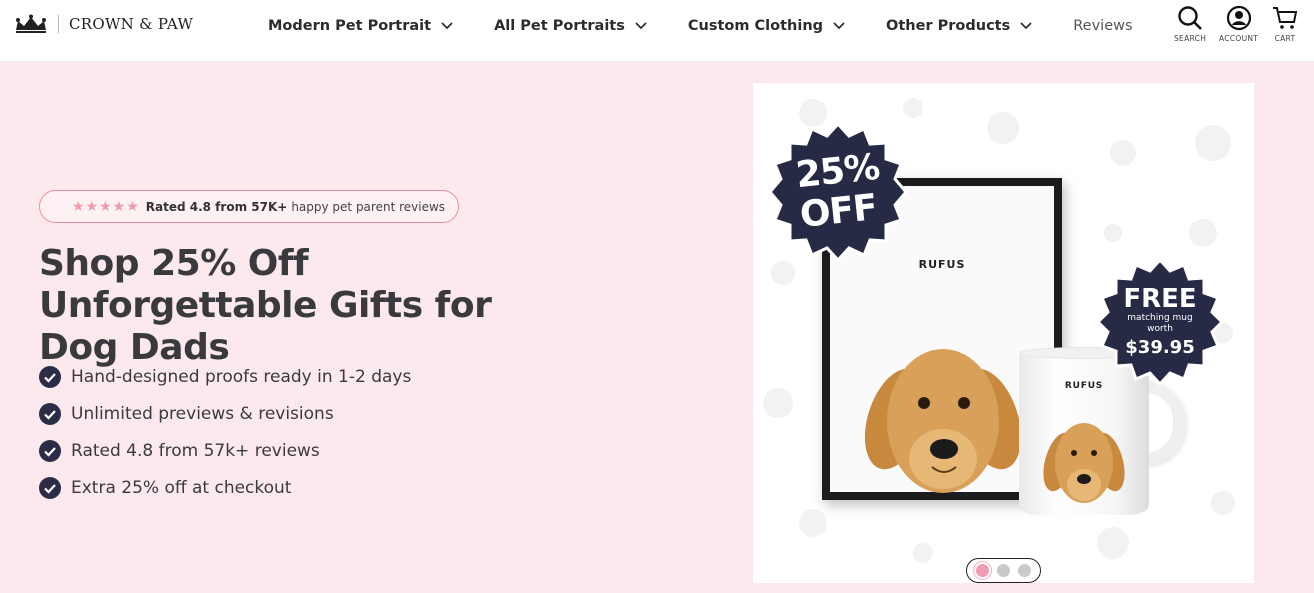 Image resolution: width=1314 pixels, height=593 pixels. Describe the element at coordinates (195, 450) in the screenshot. I see `feature-text: Rated 4.8 from 57k+ reviews` at that location.